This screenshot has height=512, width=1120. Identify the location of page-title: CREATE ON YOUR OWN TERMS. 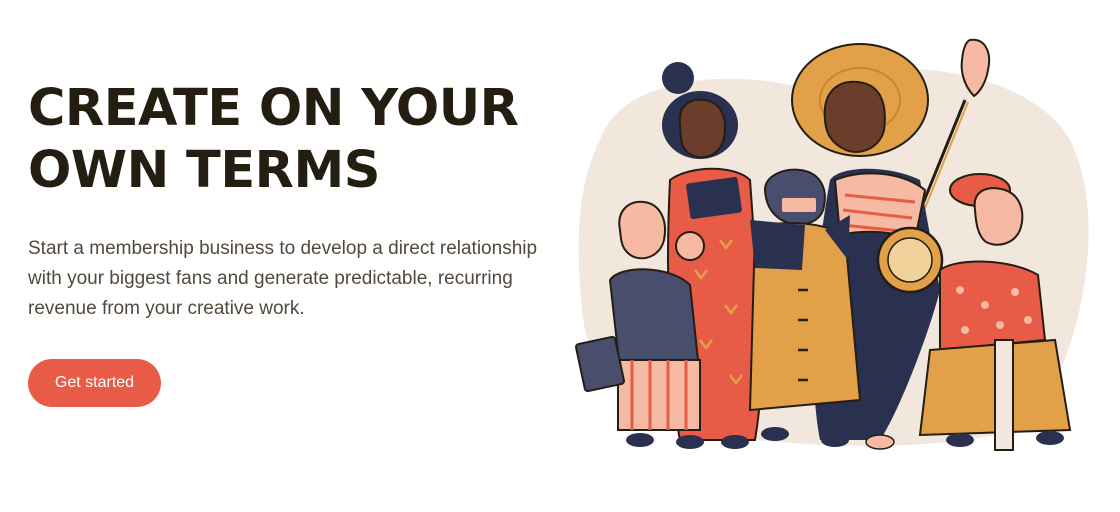
(298, 140).